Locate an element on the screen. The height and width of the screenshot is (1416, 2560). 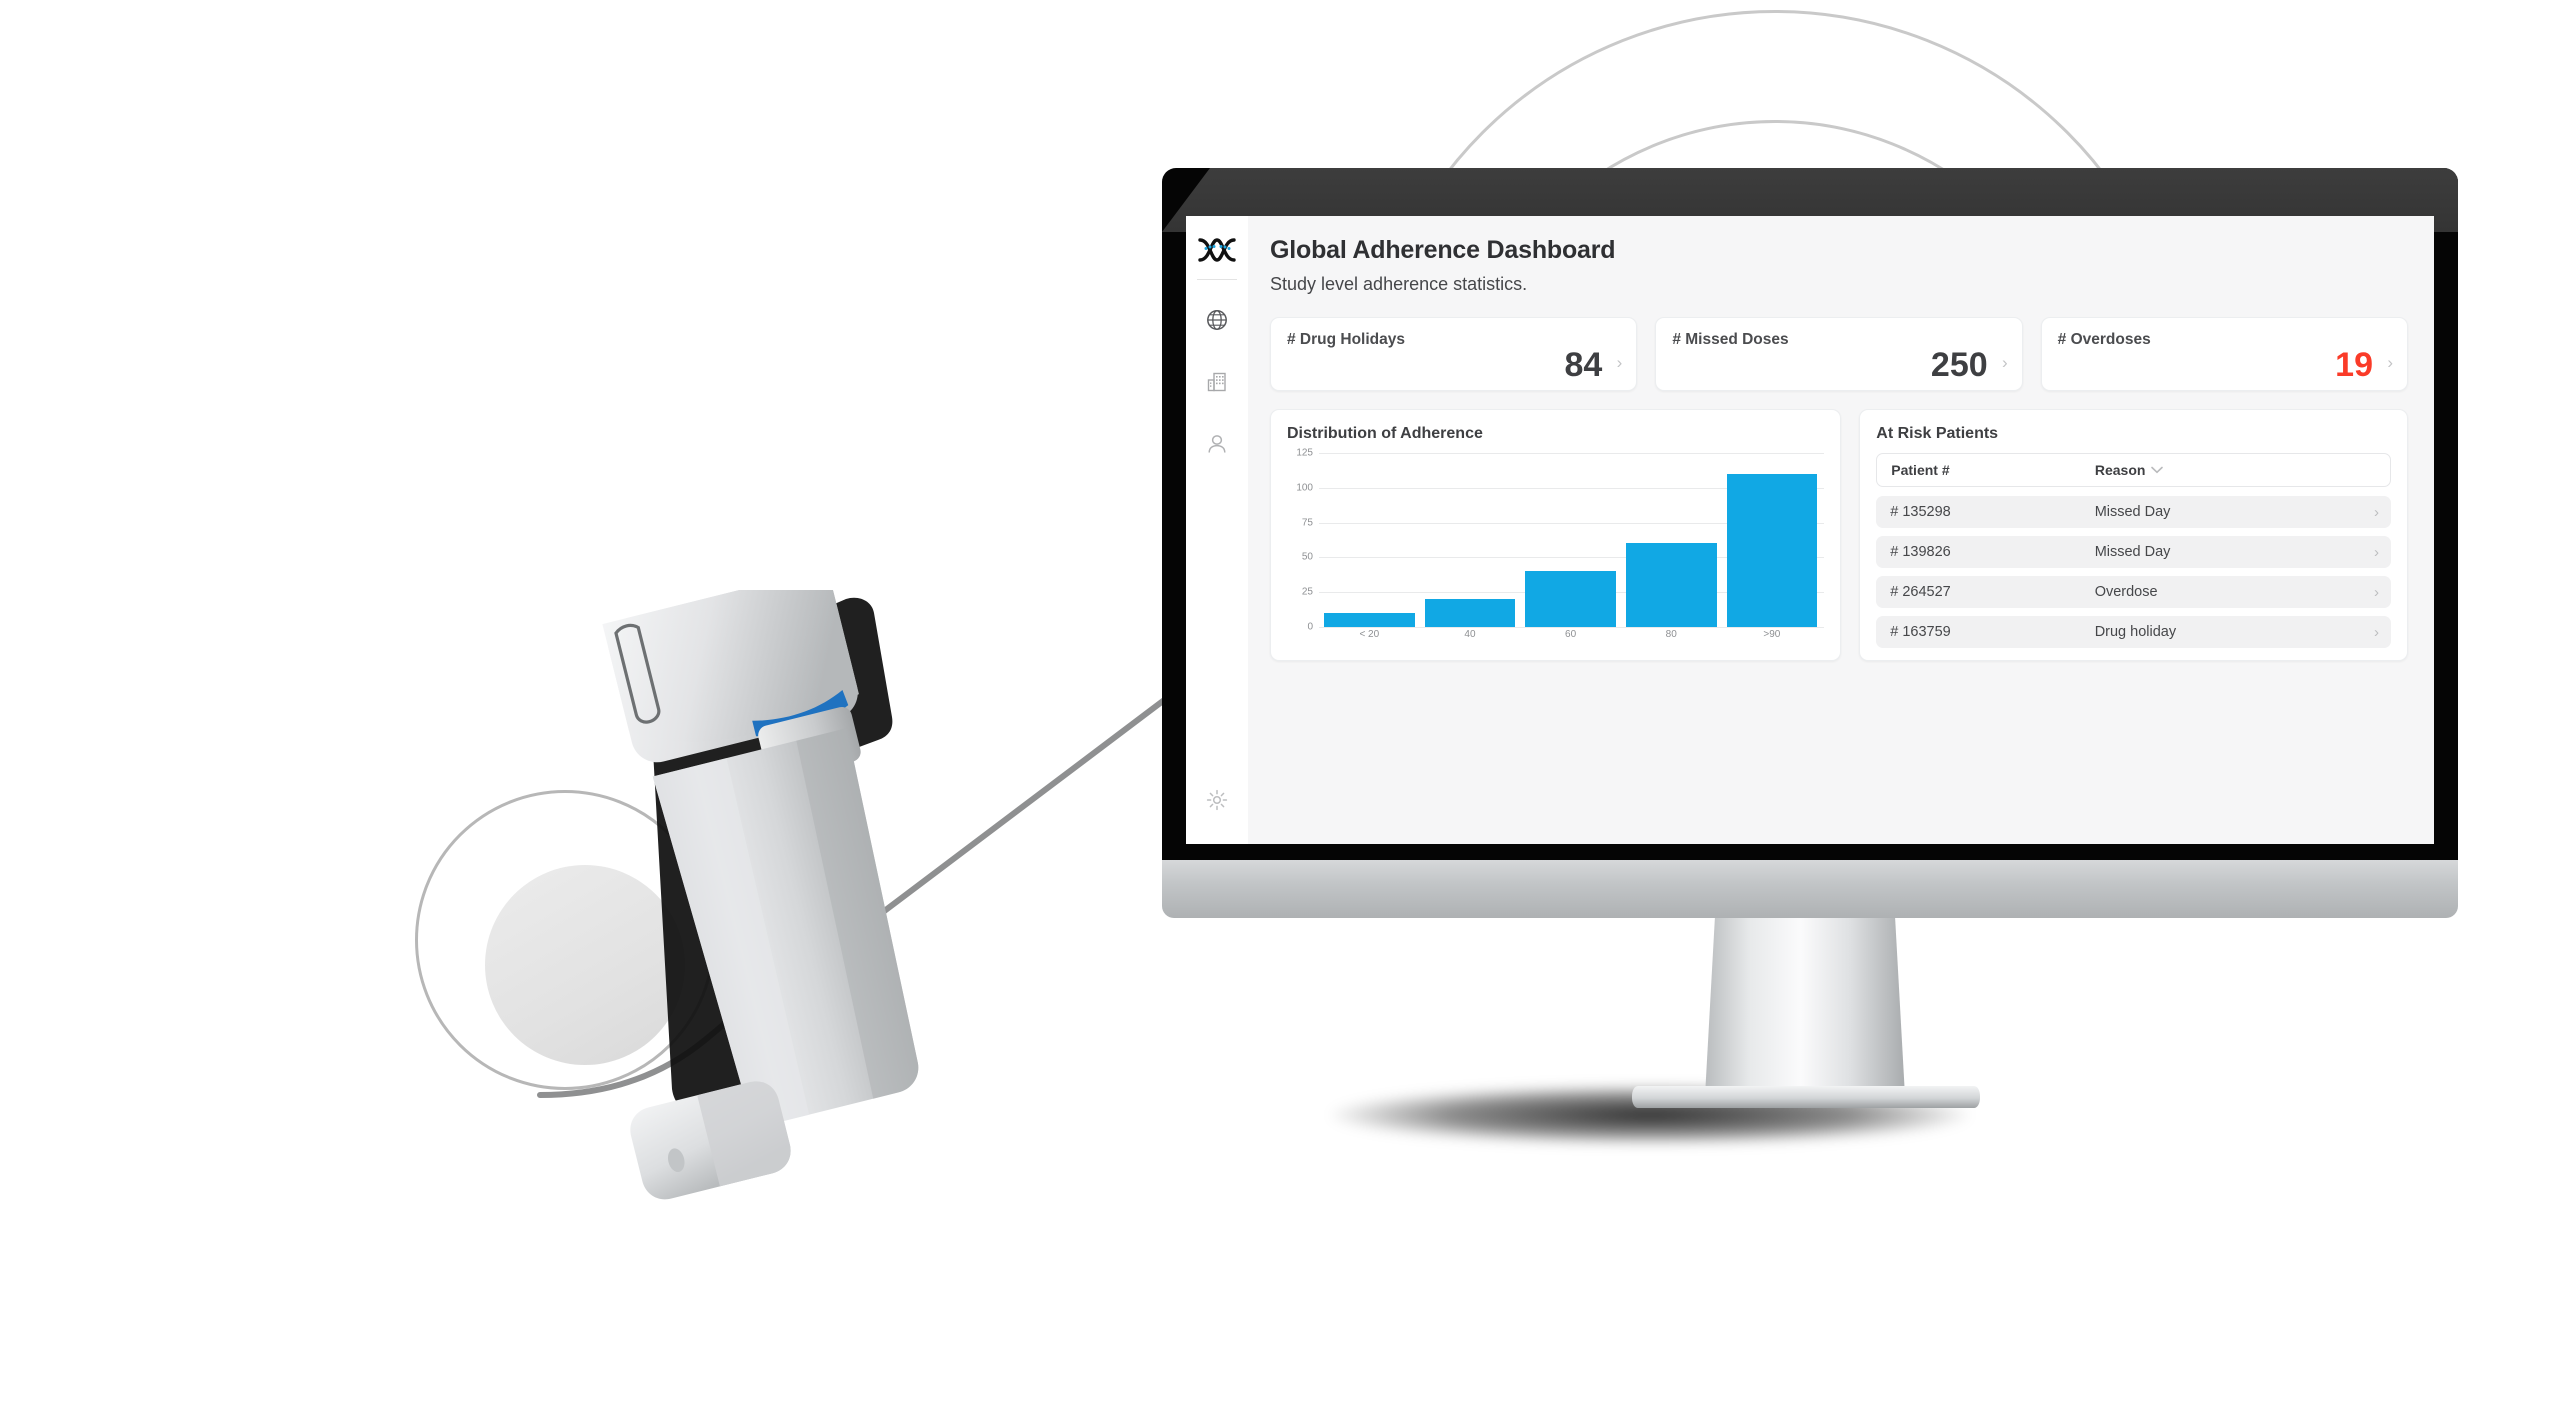
table-row: # 163759 Drug holiday › is located at coordinates (2133, 632).